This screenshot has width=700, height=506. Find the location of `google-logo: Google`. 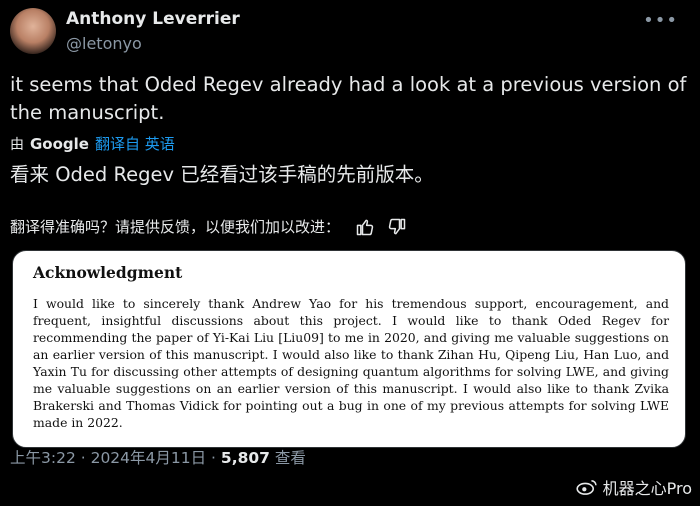

google-logo: Google is located at coordinates (59, 143).